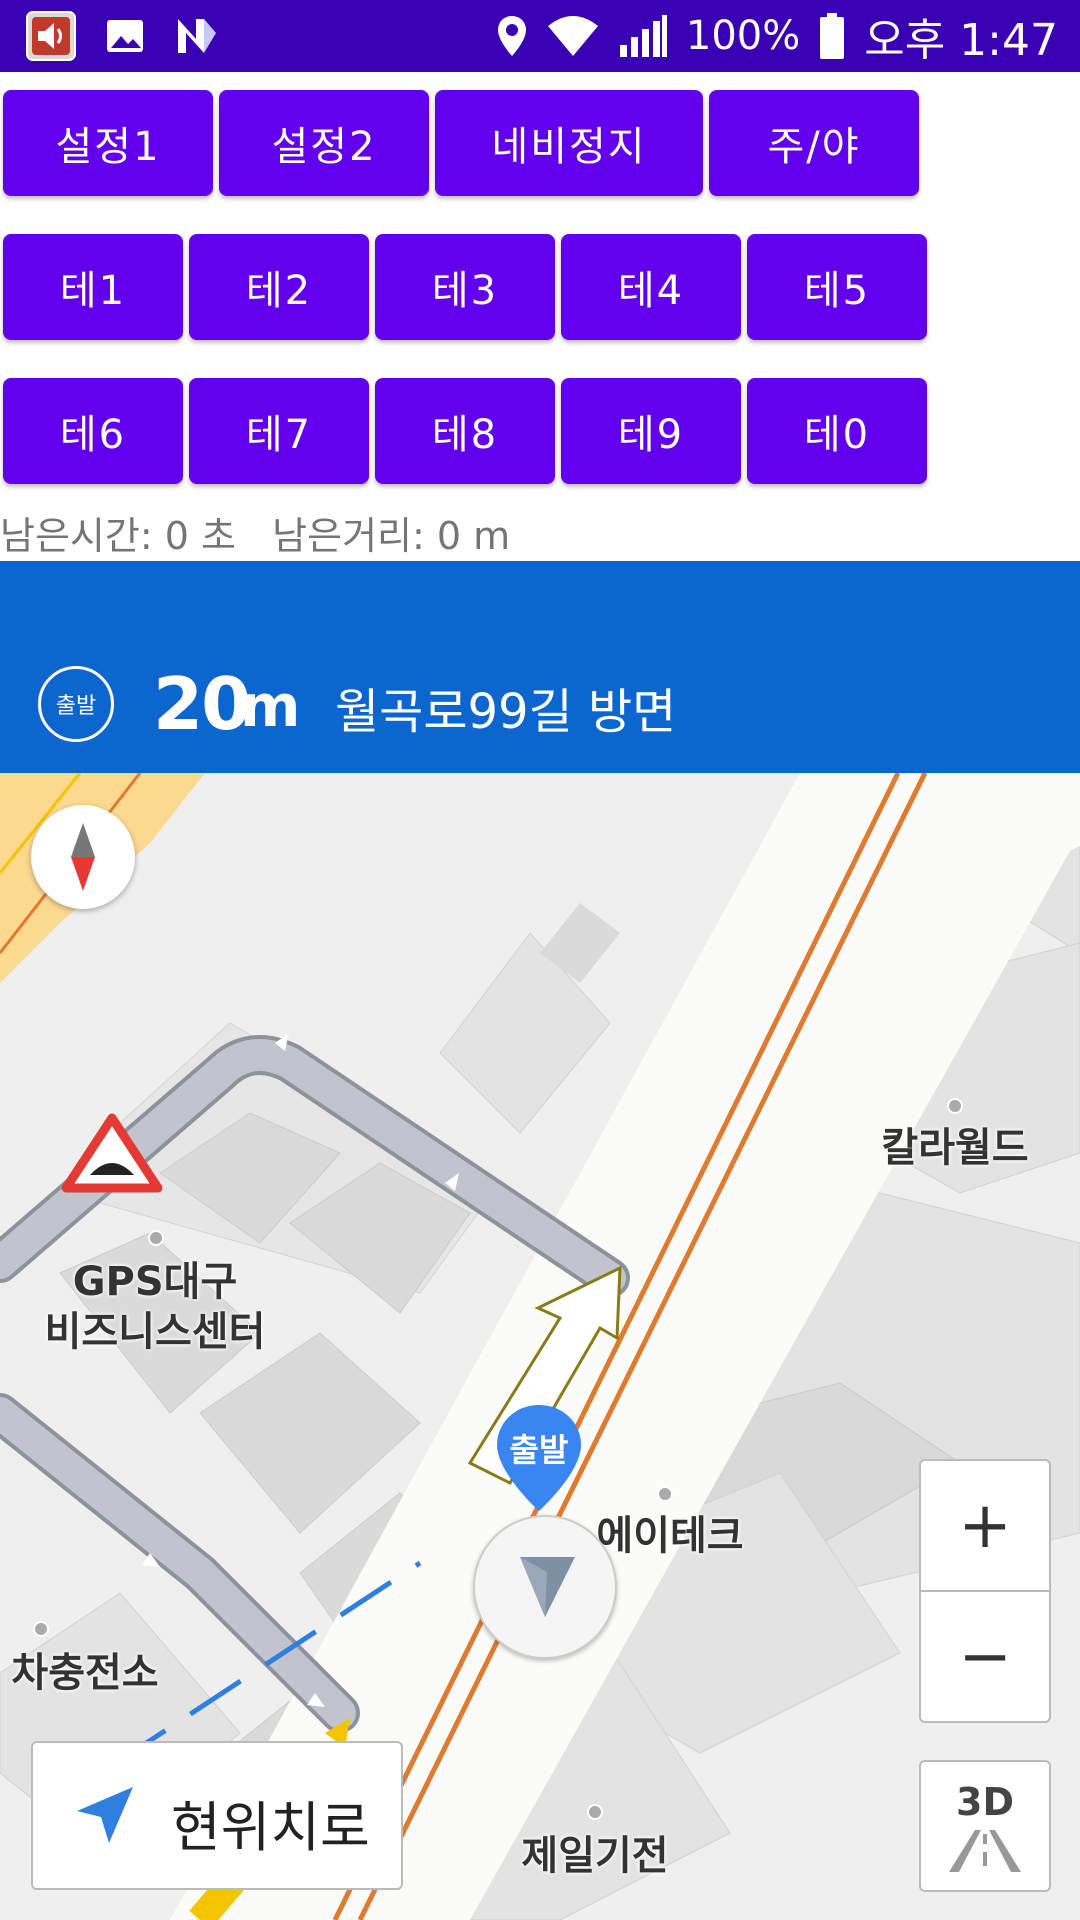 The width and height of the screenshot is (1080, 1920). I want to click on compass-button, so click(83, 857).